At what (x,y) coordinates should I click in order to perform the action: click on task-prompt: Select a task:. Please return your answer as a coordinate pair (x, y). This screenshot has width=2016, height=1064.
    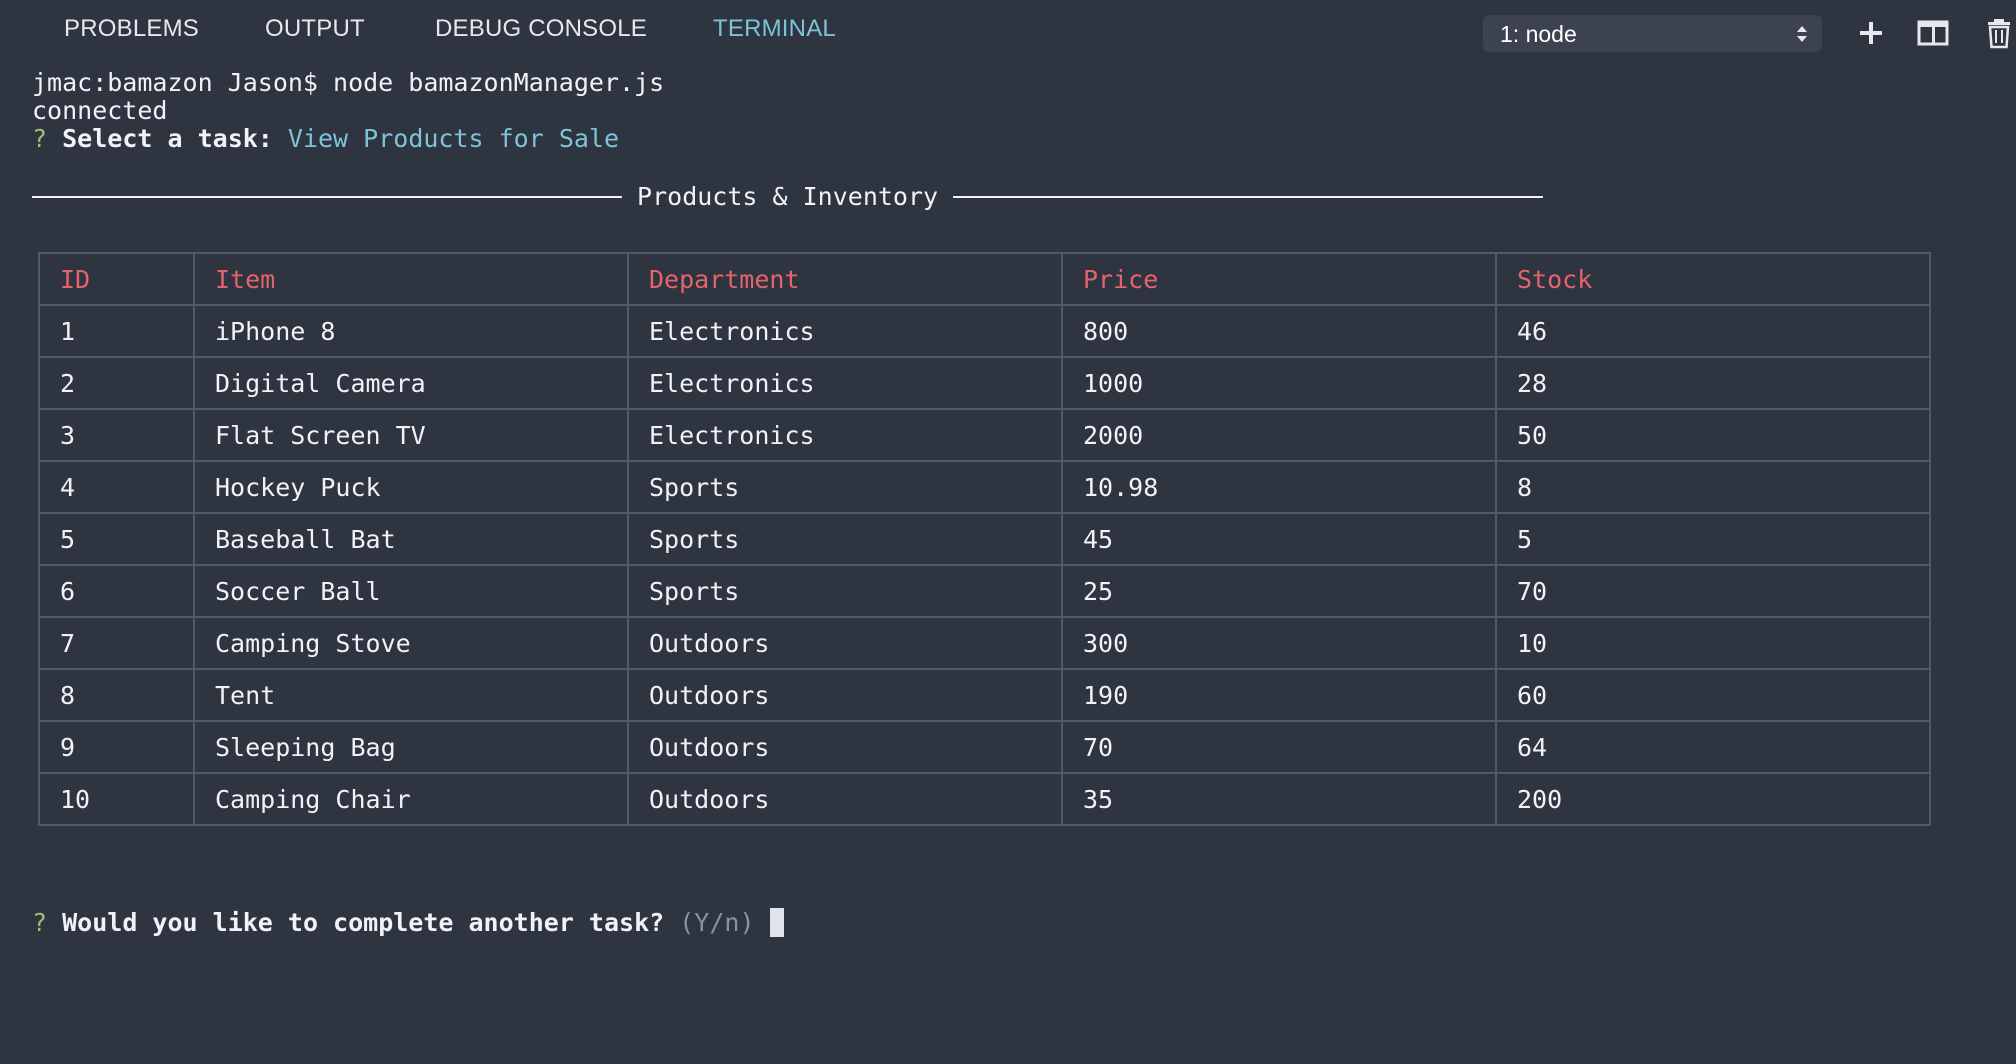
    Looking at the image, I should click on (167, 138).